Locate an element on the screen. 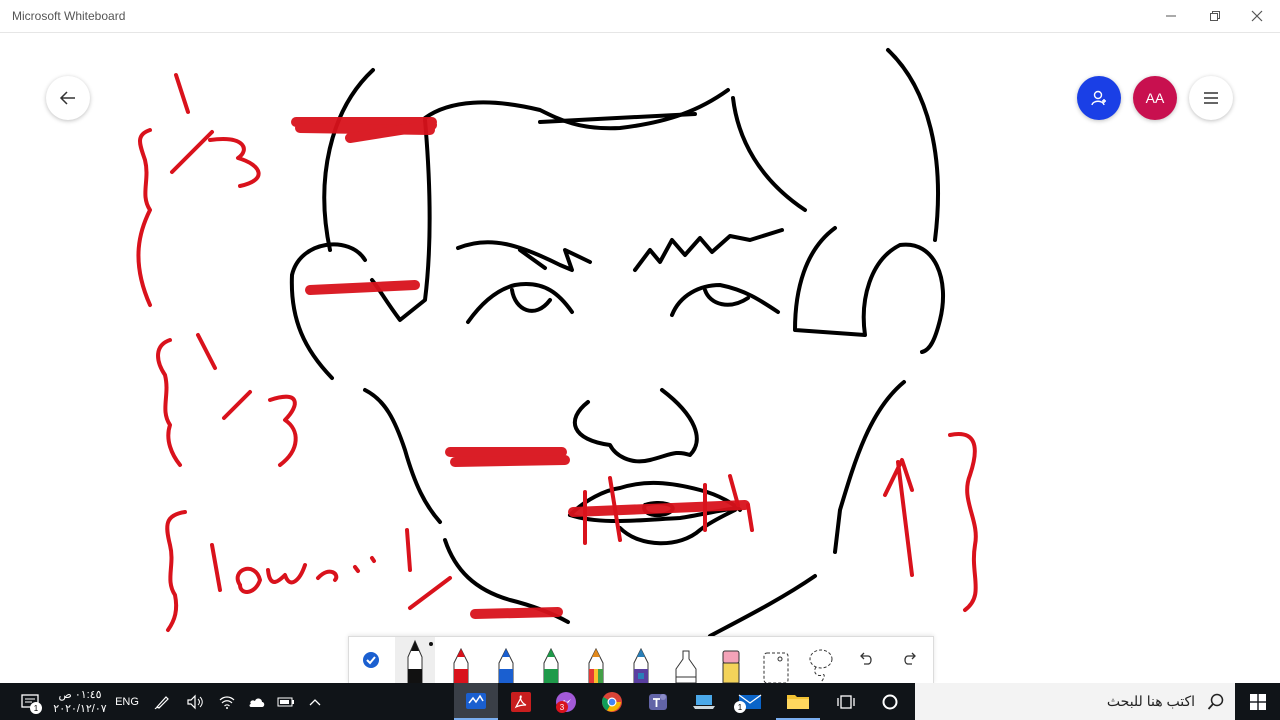  ruler-icon is located at coordinates (776, 667).